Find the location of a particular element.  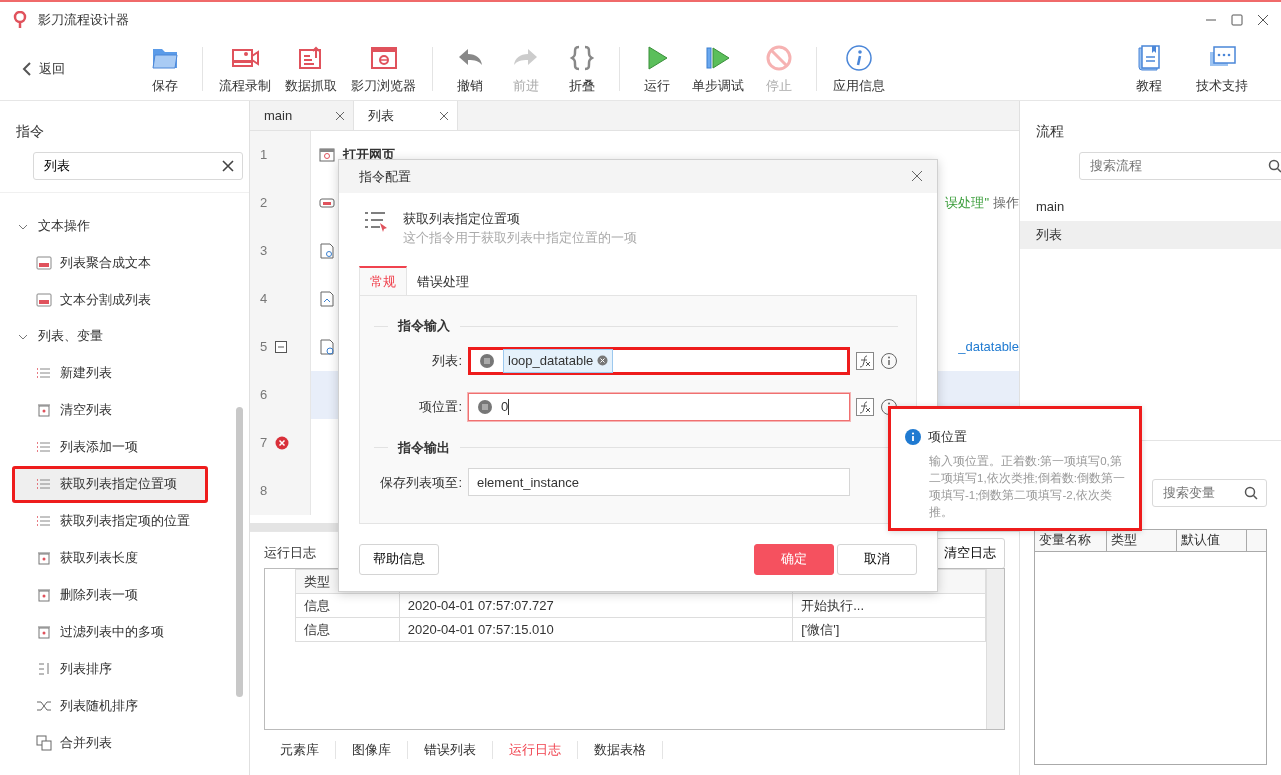

search-field: 列表 is located at coordinates (137, 165).